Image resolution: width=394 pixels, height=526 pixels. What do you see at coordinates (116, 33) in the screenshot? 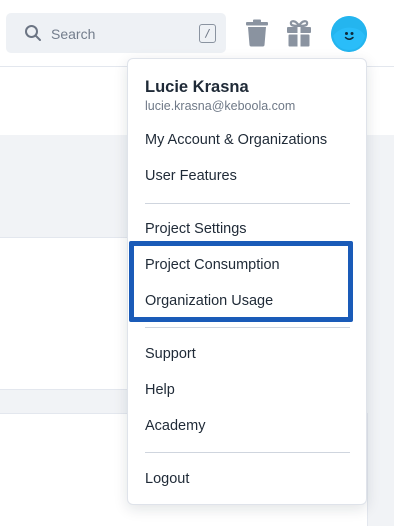
I see `search-box: Search /` at bounding box center [116, 33].